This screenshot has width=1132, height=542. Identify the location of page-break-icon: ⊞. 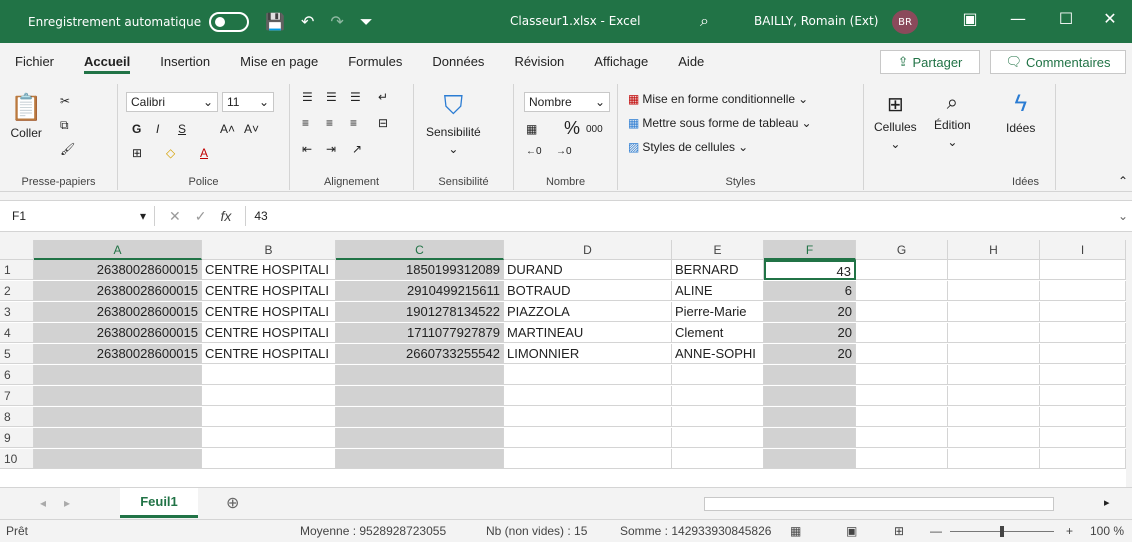
(899, 531).